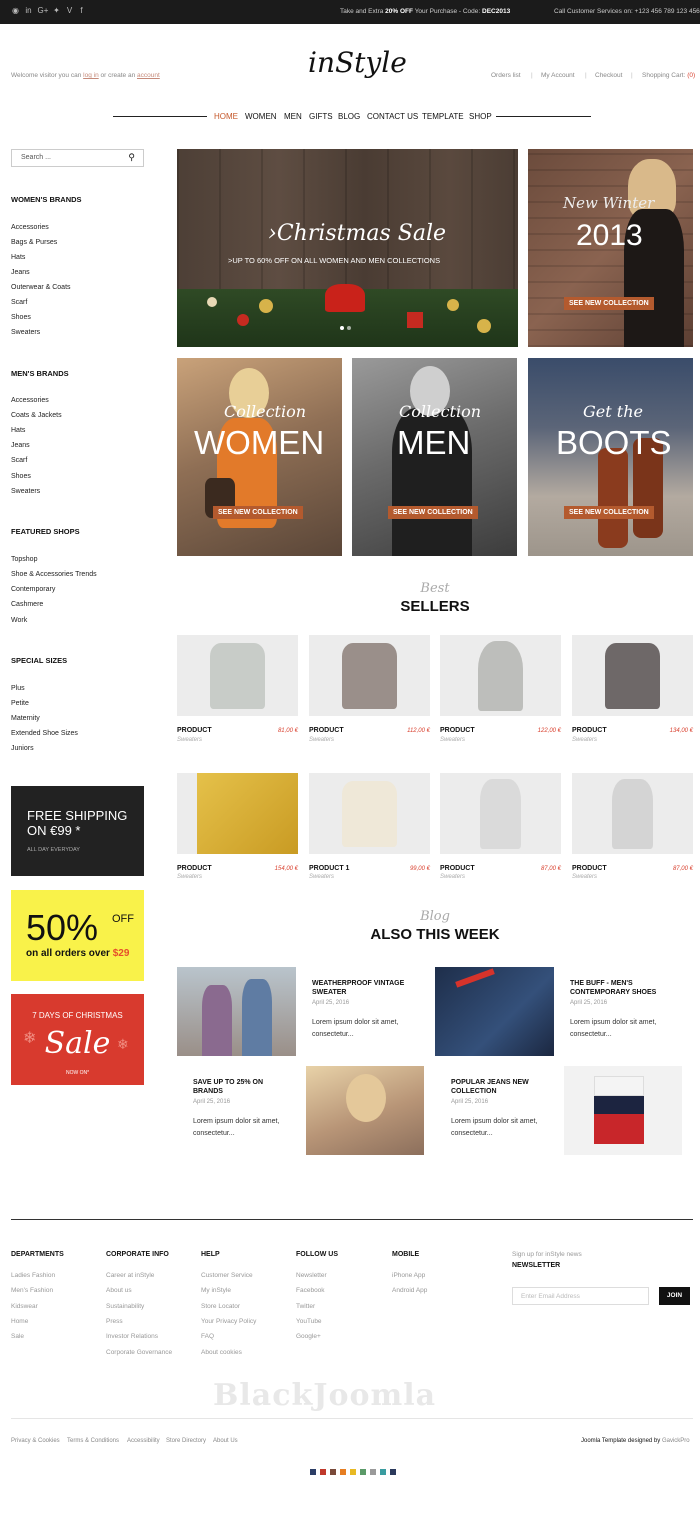 The image size is (700, 1519). What do you see at coordinates (558, 75) in the screenshot?
I see `my-account-link: My Account` at bounding box center [558, 75].